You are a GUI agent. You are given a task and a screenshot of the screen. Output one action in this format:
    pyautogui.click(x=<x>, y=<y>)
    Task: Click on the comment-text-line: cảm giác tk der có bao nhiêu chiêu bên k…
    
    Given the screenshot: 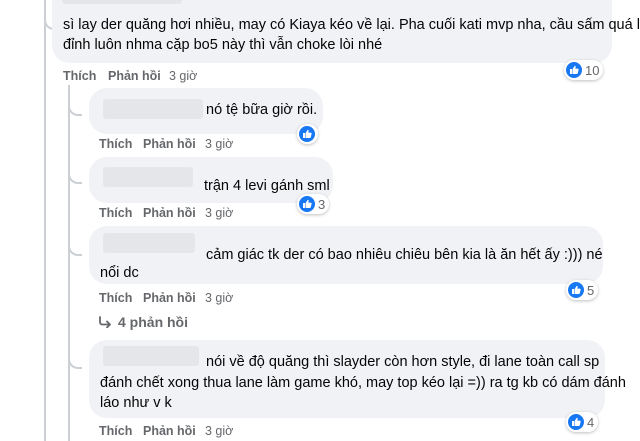 What is the action you would take?
    pyautogui.click(x=404, y=255)
    